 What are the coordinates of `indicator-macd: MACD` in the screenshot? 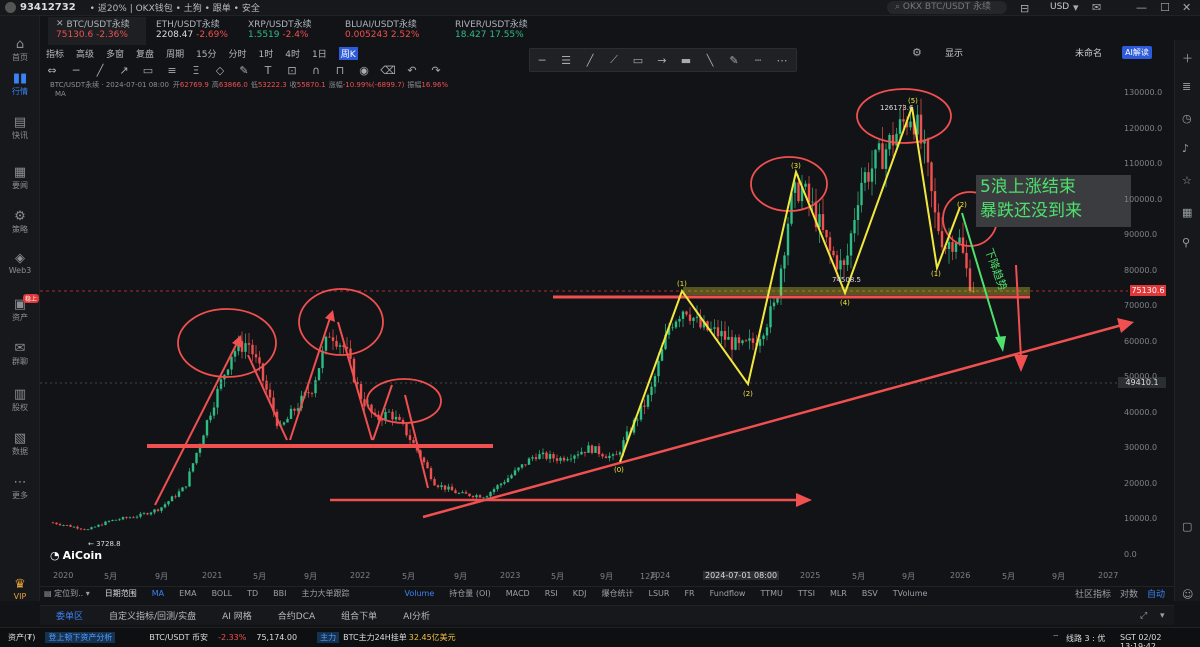 It's located at (518, 593).